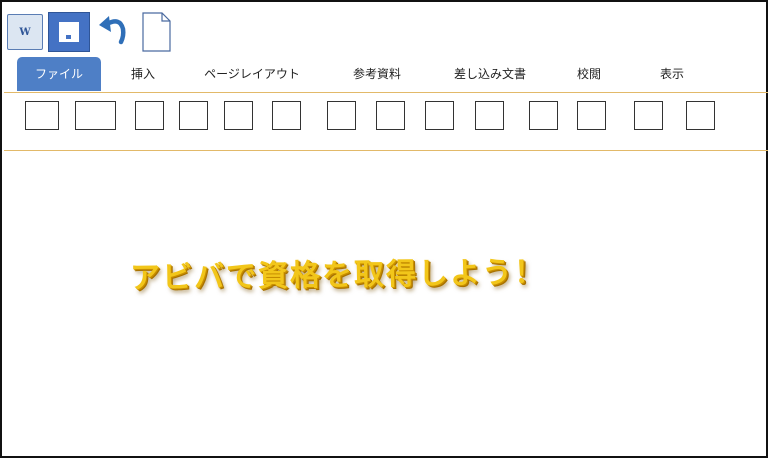  I want to click on tab-page-layout: ページレイアウト, so click(252, 74).